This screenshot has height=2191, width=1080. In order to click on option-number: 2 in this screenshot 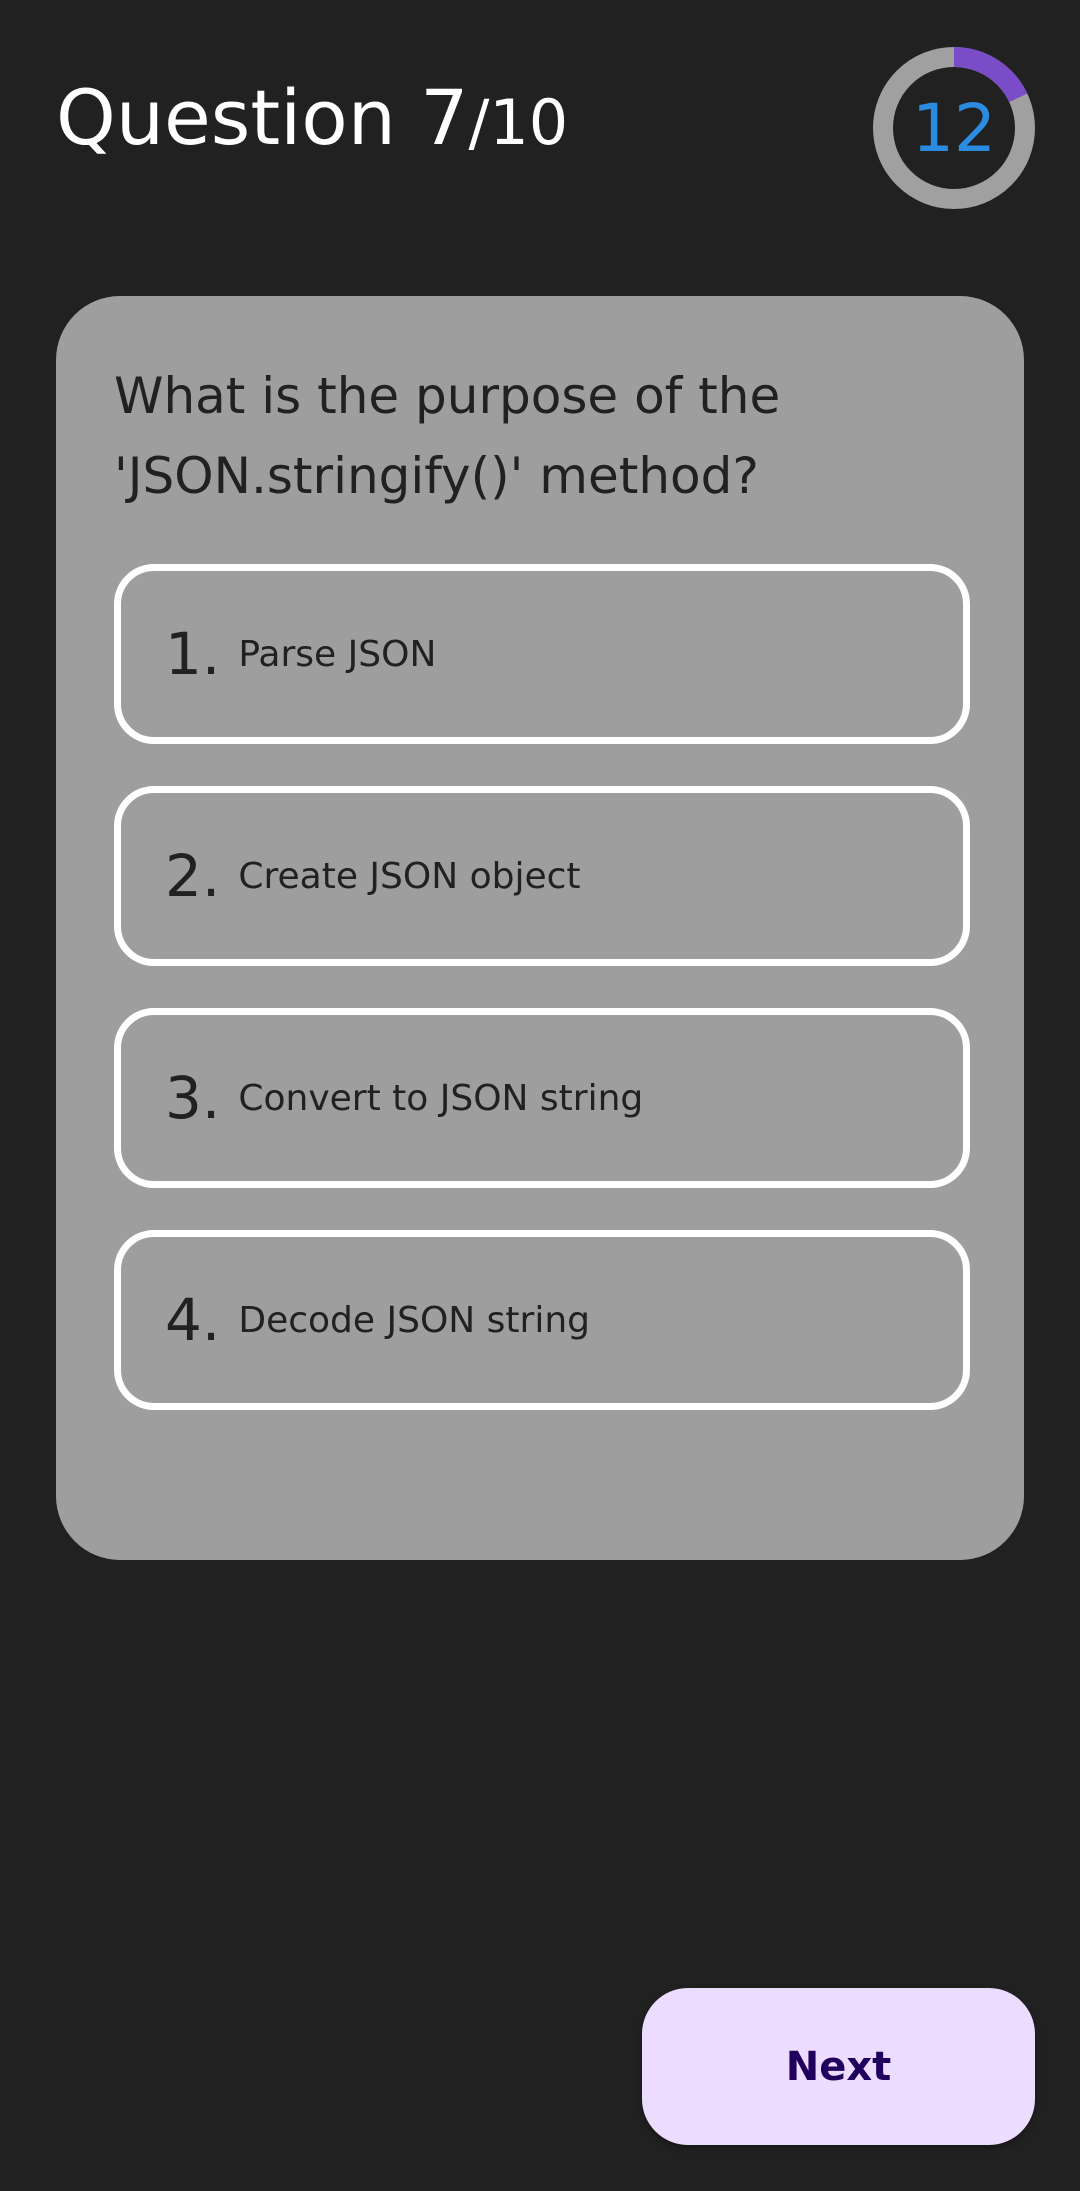, I will do `click(183, 876)`.